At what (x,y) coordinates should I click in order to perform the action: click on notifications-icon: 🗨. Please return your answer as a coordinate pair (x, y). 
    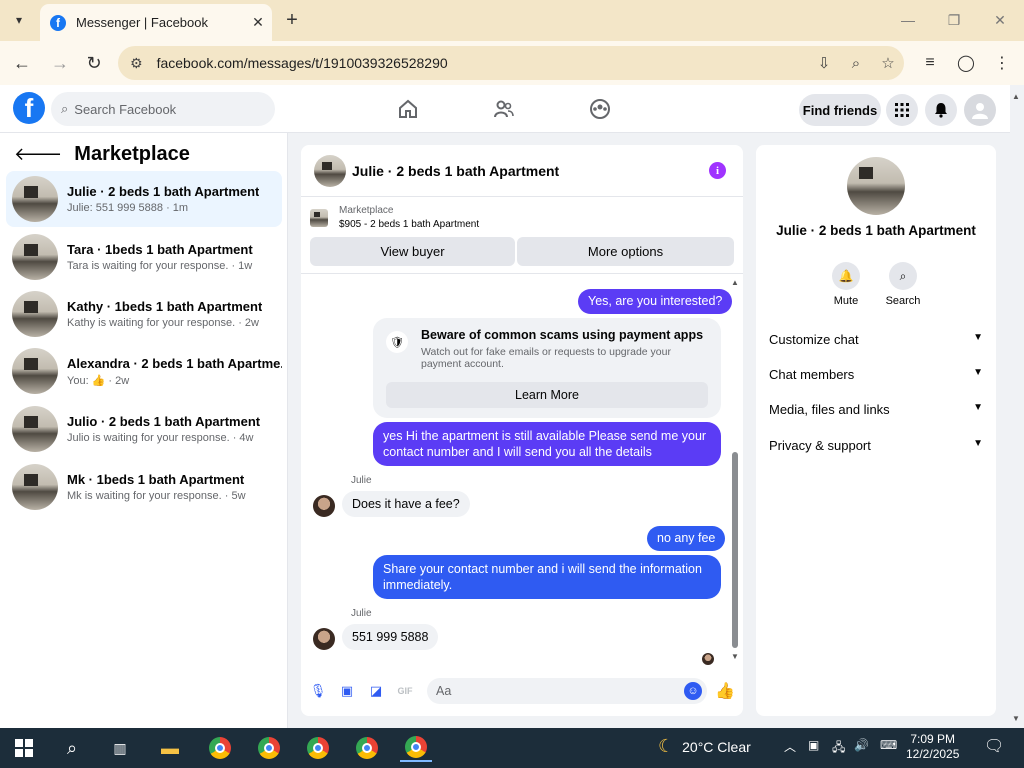
    Looking at the image, I should click on (994, 746).